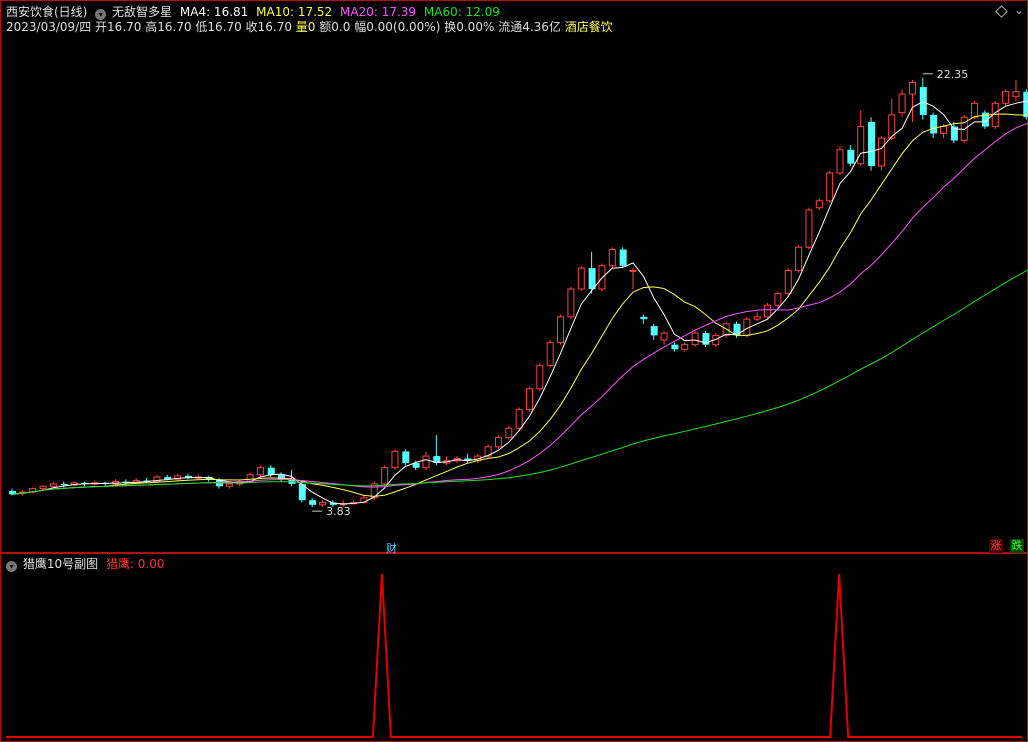 The image size is (1028, 742). Describe the element at coordinates (1019, 10) in the screenshot. I see `chevron-icon: ⌄` at that location.